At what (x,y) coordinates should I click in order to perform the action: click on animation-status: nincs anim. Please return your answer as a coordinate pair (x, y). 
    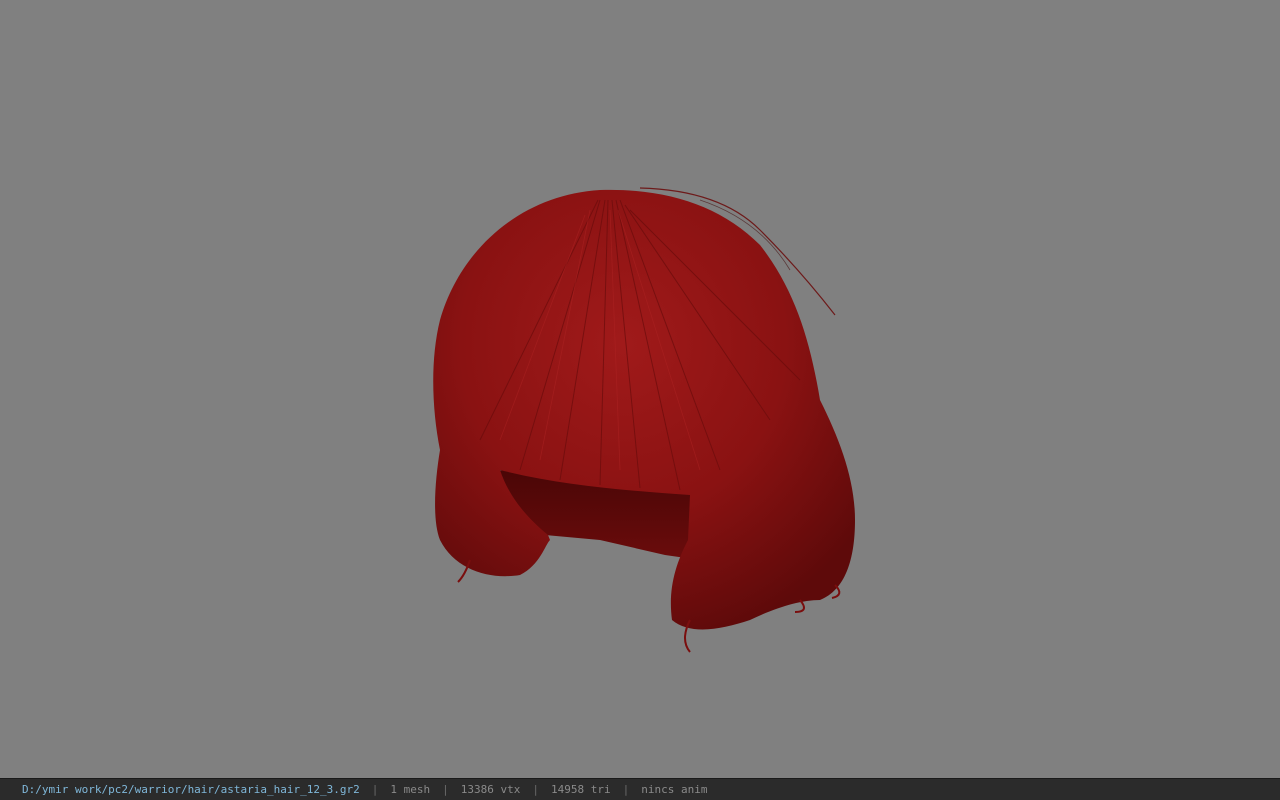
    Looking at the image, I should click on (674, 789).